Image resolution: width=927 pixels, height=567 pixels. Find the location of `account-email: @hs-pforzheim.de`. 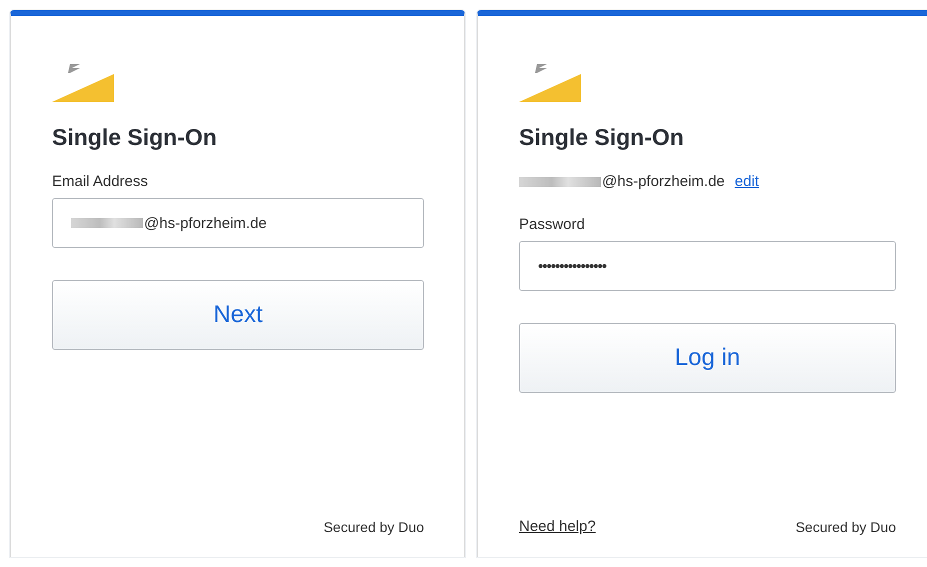

account-email: @hs-pforzheim.de is located at coordinates (663, 181).